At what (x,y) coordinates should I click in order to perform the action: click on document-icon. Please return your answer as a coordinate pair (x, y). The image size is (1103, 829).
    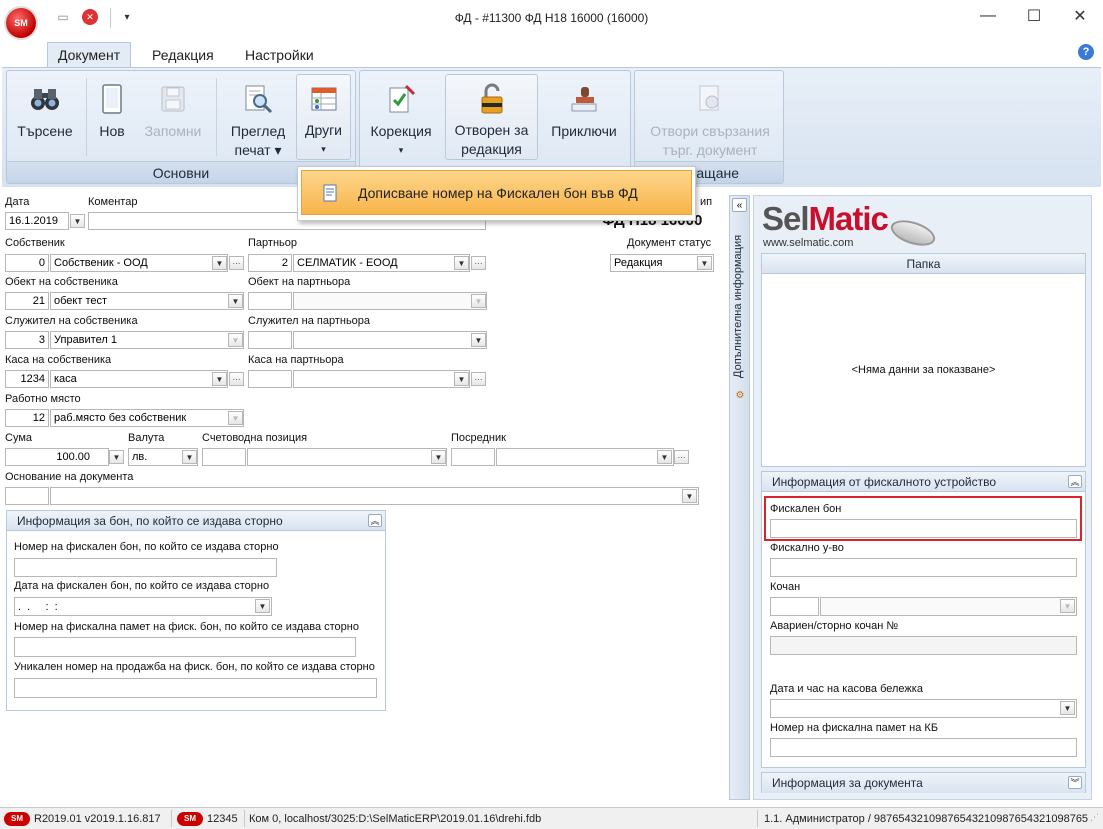
    Looking at the image, I should click on (330, 193).